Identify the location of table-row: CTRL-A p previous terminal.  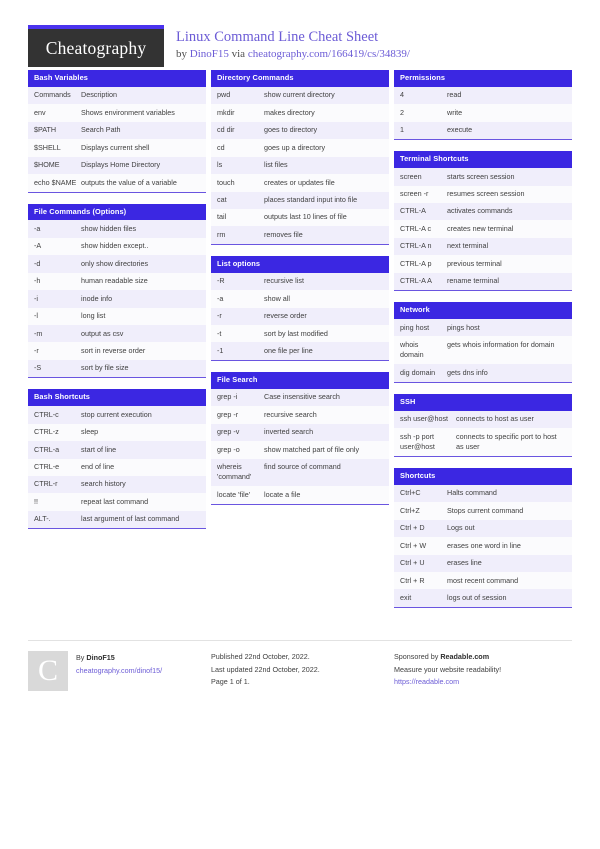
(483, 264).